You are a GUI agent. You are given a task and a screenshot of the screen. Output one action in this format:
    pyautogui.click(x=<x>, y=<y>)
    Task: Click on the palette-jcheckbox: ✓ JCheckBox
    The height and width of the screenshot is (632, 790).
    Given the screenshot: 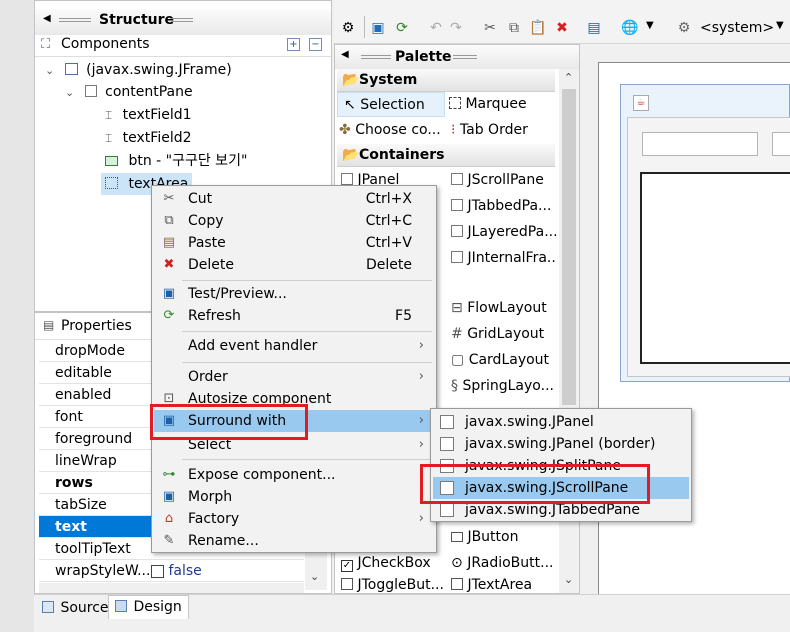 What is the action you would take?
    pyautogui.click(x=393, y=563)
    